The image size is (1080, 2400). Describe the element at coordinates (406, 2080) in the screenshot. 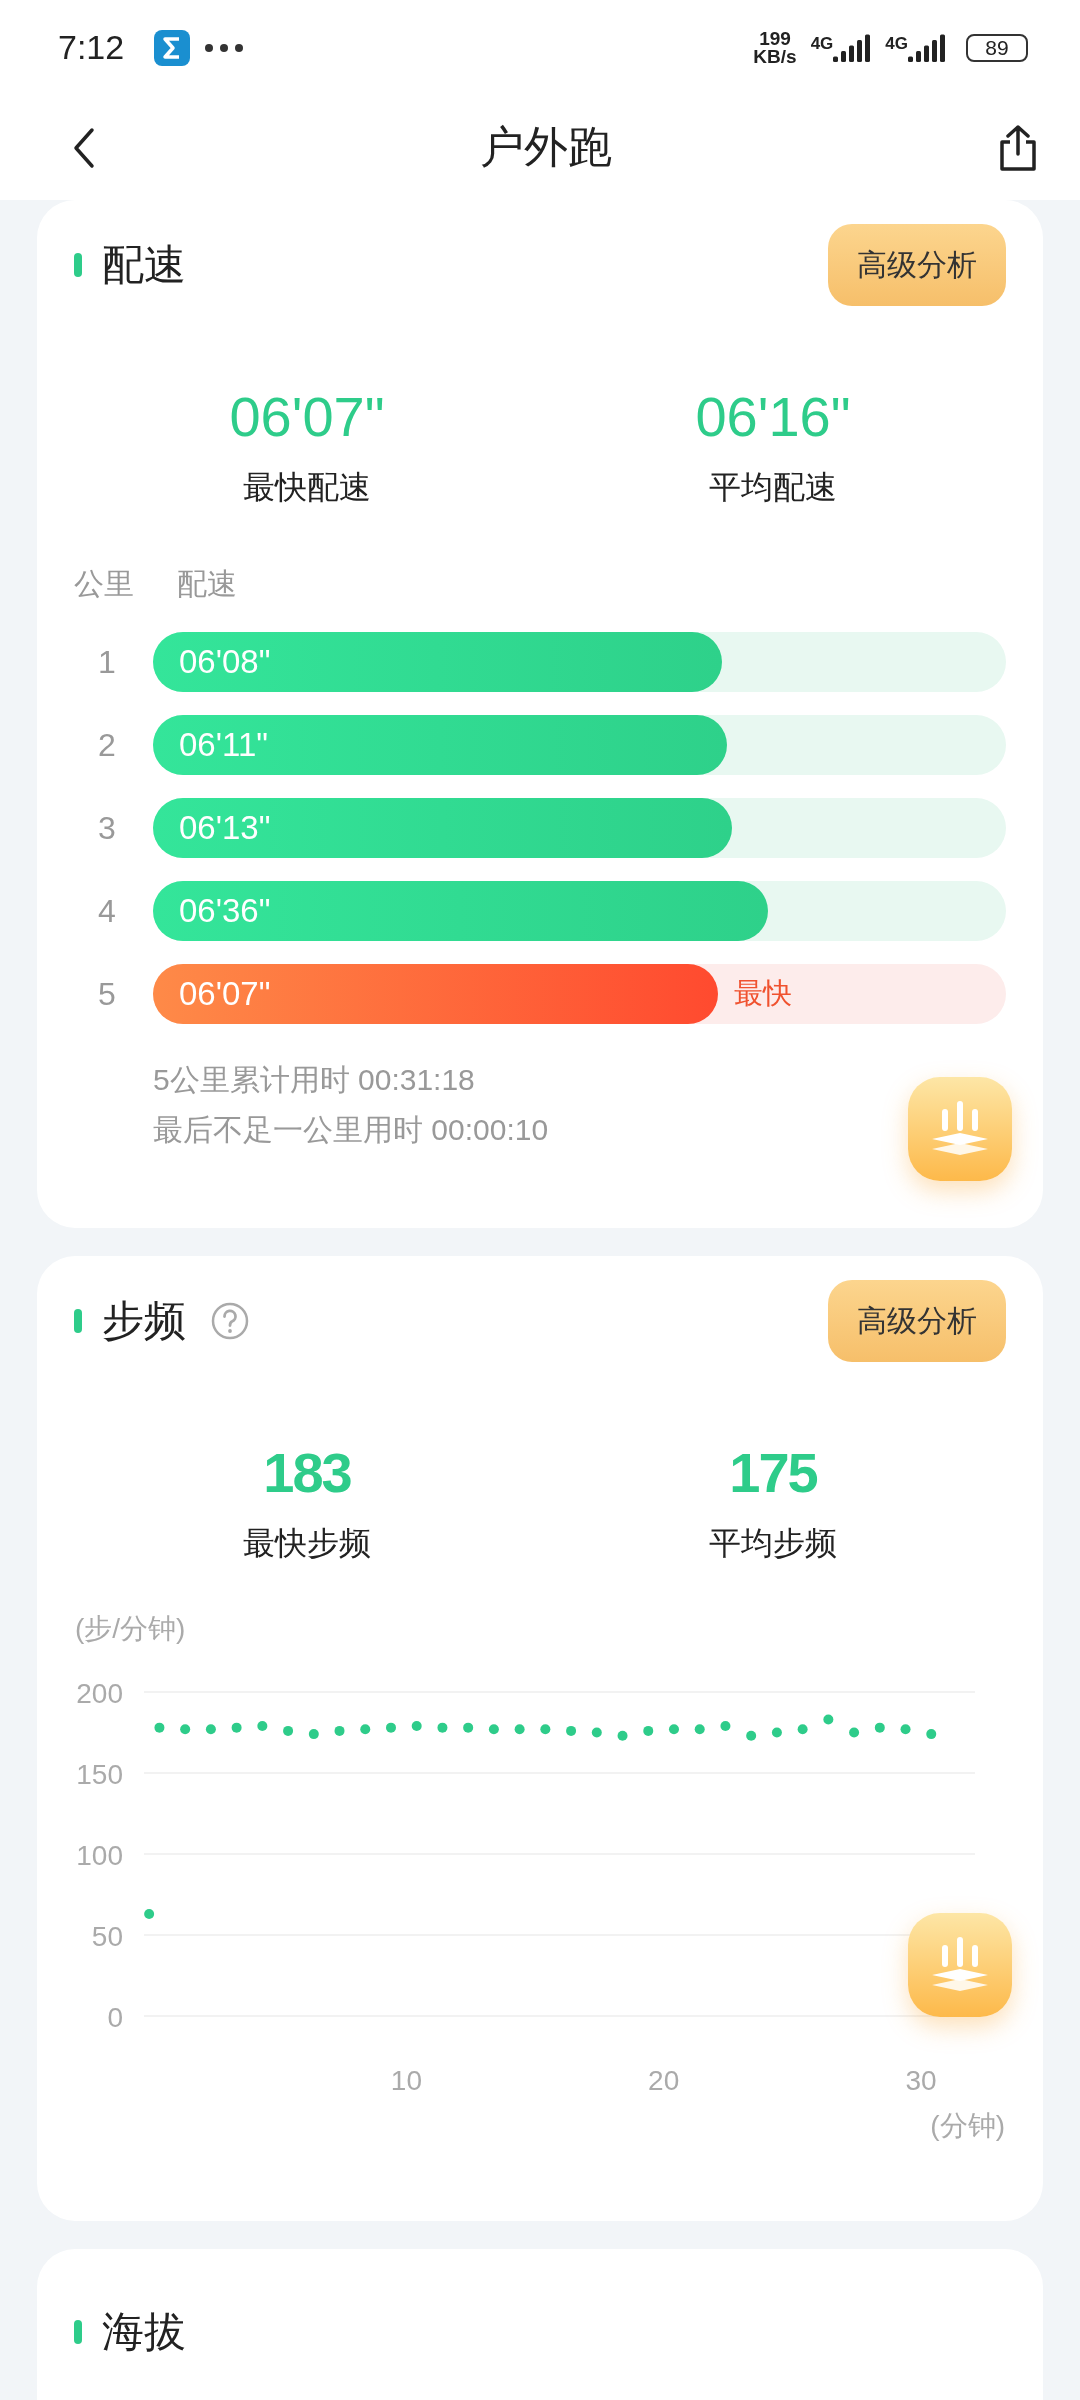

I see `x-tick-label: 10` at that location.